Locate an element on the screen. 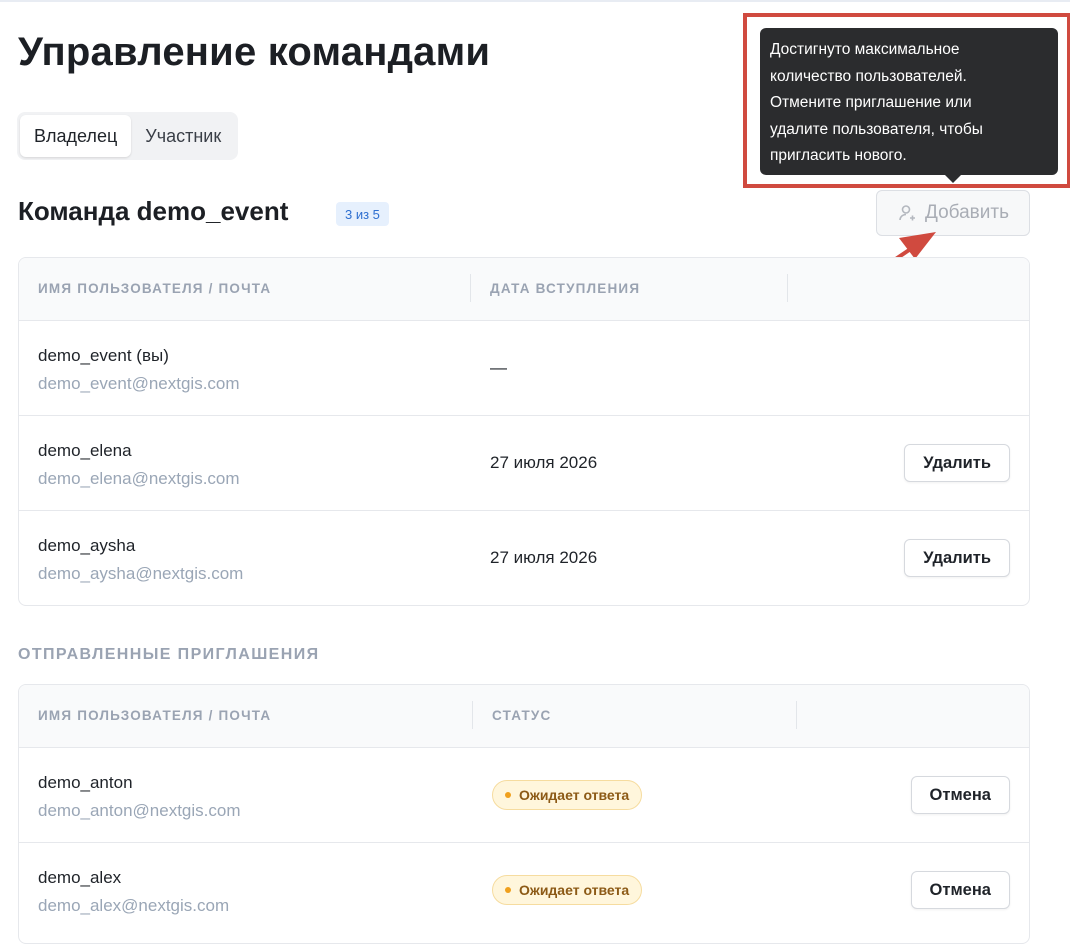 The width and height of the screenshot is (1070, 944). annotation-highlight-box is located at coordinates (906, 100).